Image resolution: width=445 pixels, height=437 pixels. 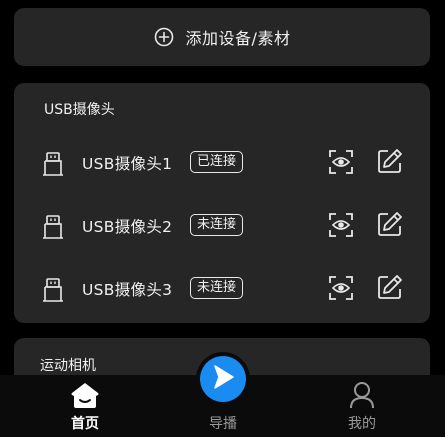 I want to click on play-icon, so click(x=223, y=379).